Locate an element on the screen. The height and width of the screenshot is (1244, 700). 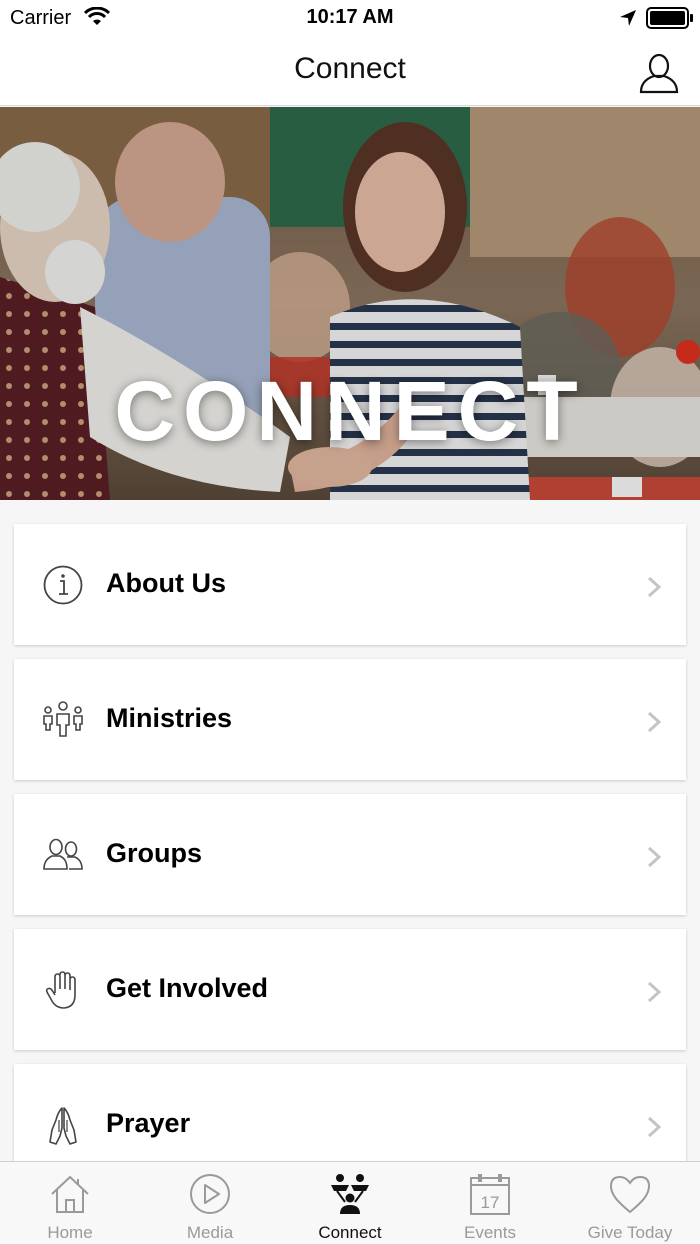
tab-connect: Connect is located at coordinates (350, 1203).